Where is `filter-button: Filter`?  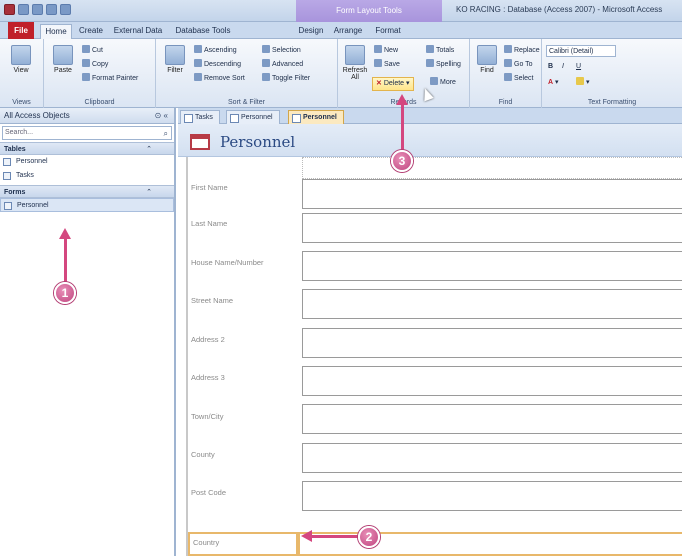 filter-button: Filter is located at coordinates (175, 65).